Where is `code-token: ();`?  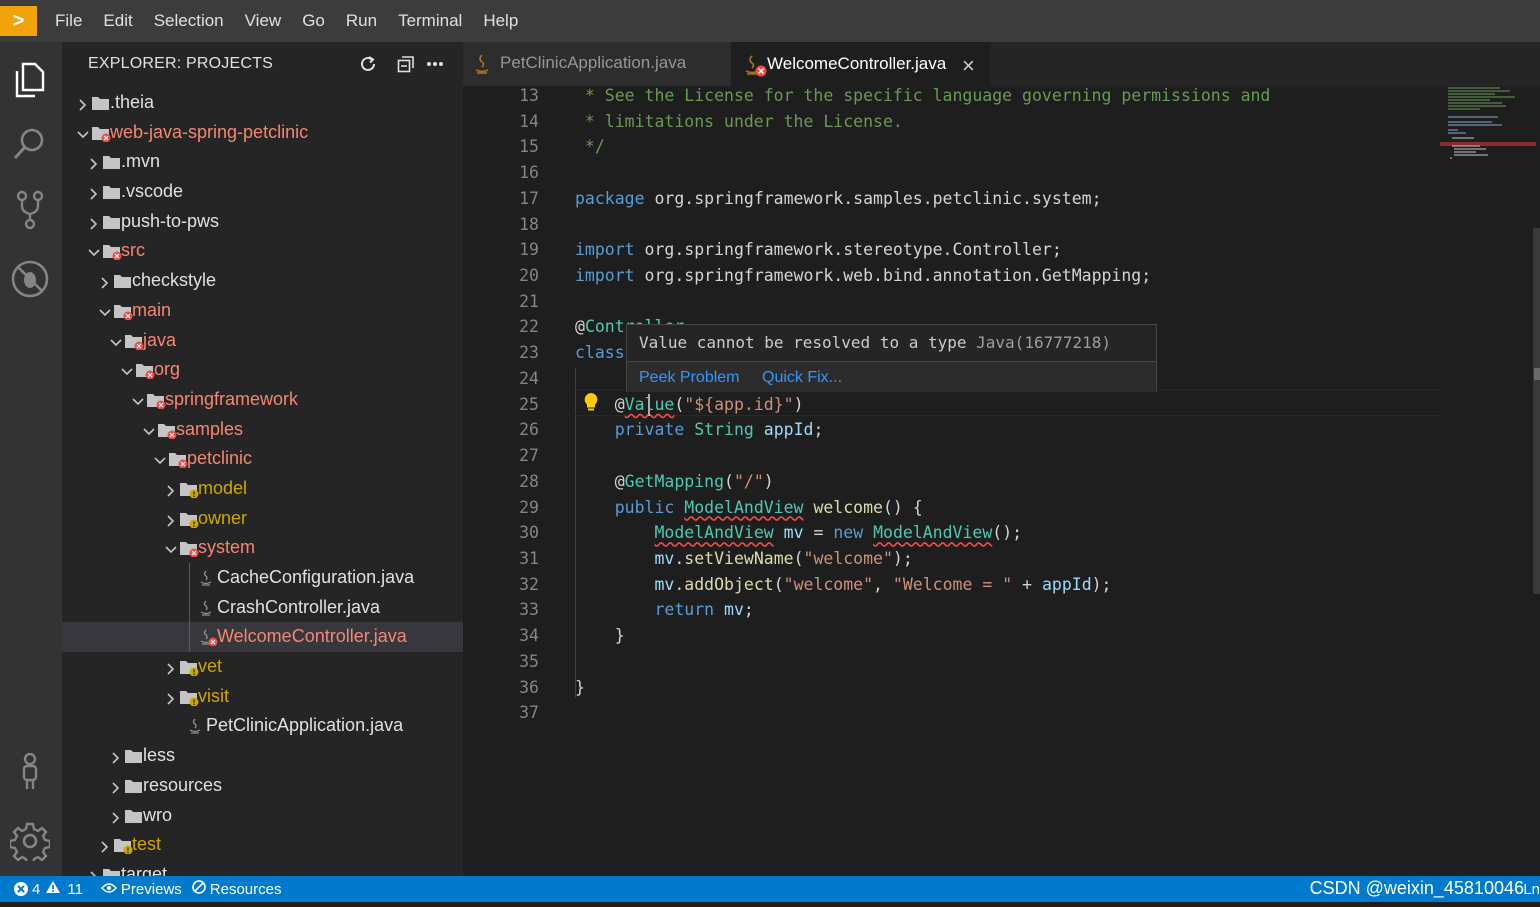 code-token: (); is located at coordinates (1007, 533).